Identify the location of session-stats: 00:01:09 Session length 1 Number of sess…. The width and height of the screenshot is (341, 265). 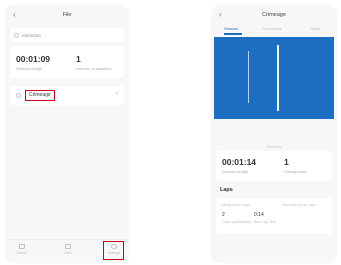
(67, 62).